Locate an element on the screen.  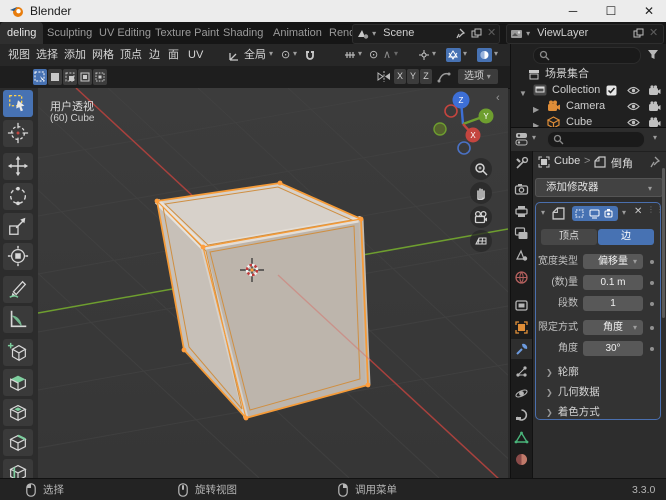
select-mode-box-button is located at coordinates (55, 77).